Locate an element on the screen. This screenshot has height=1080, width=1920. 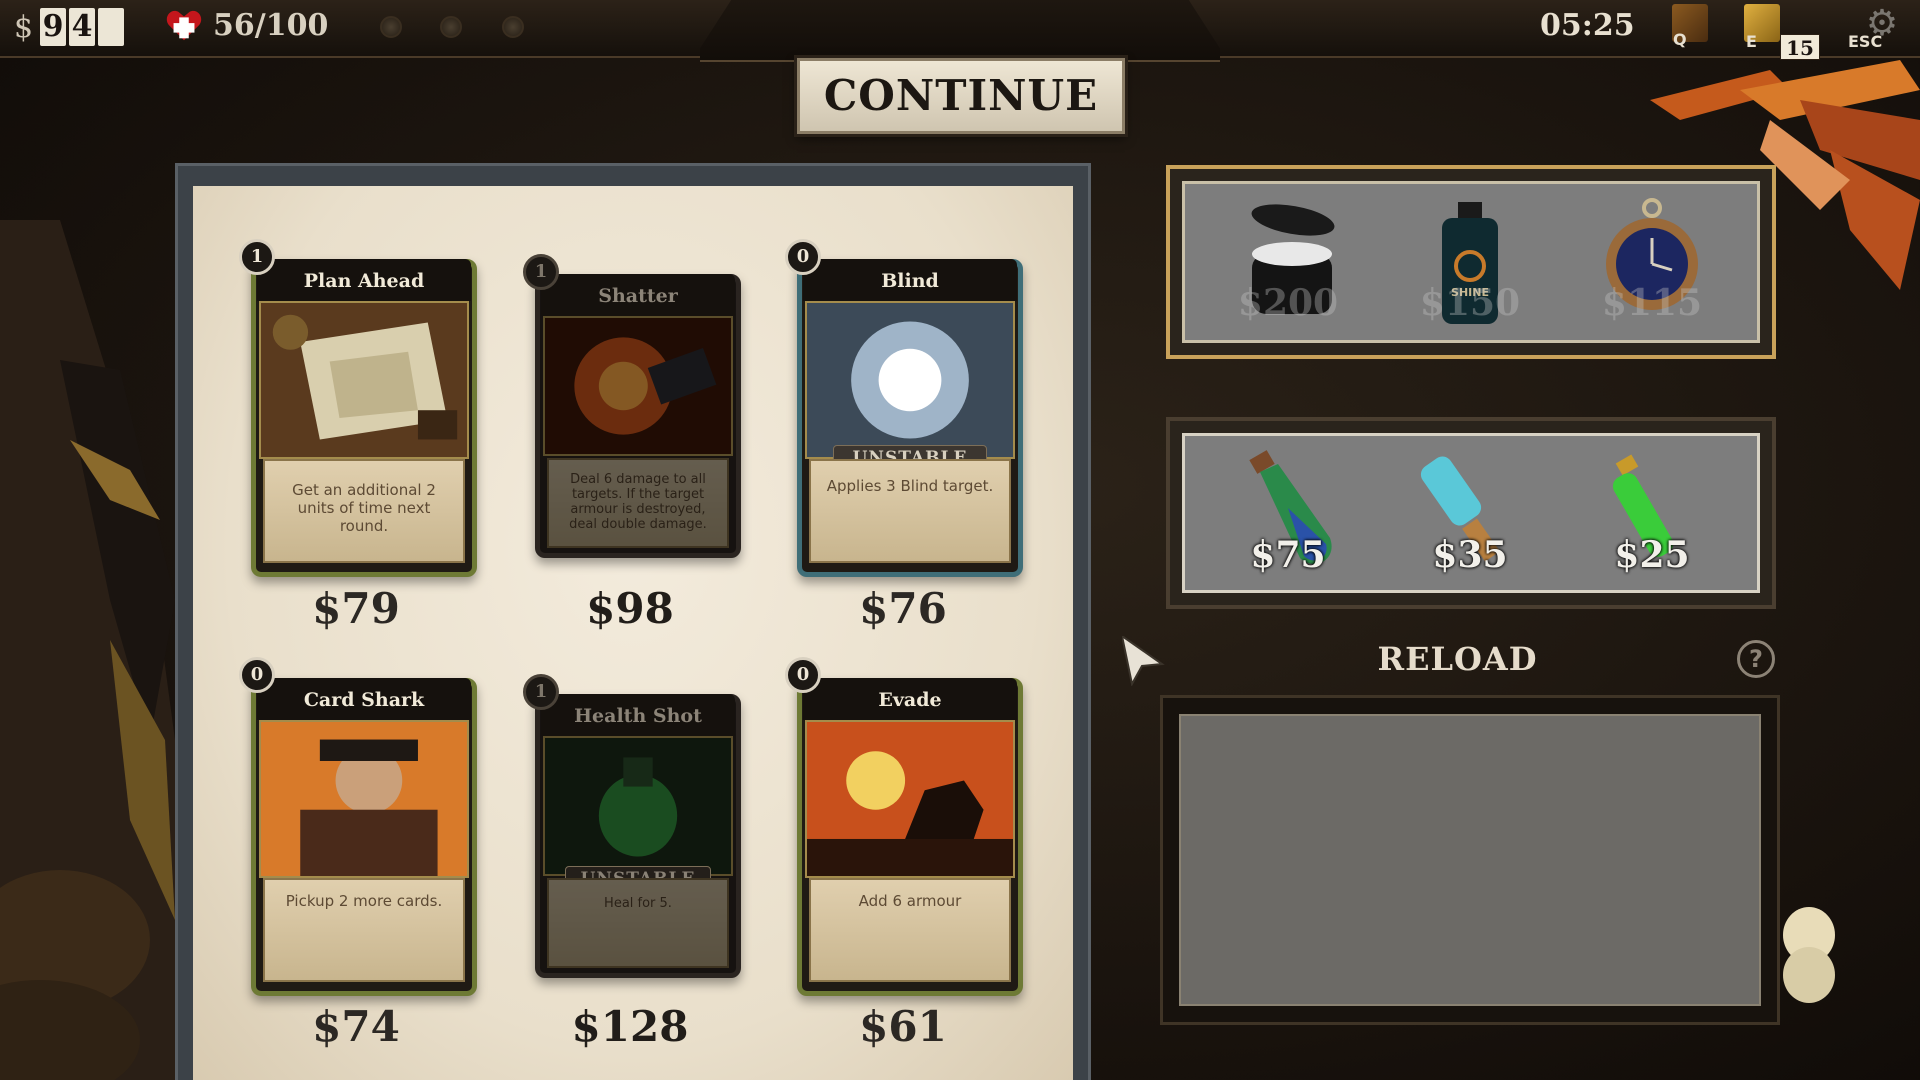
heart-health-icon is located at coordinates (184, 25).